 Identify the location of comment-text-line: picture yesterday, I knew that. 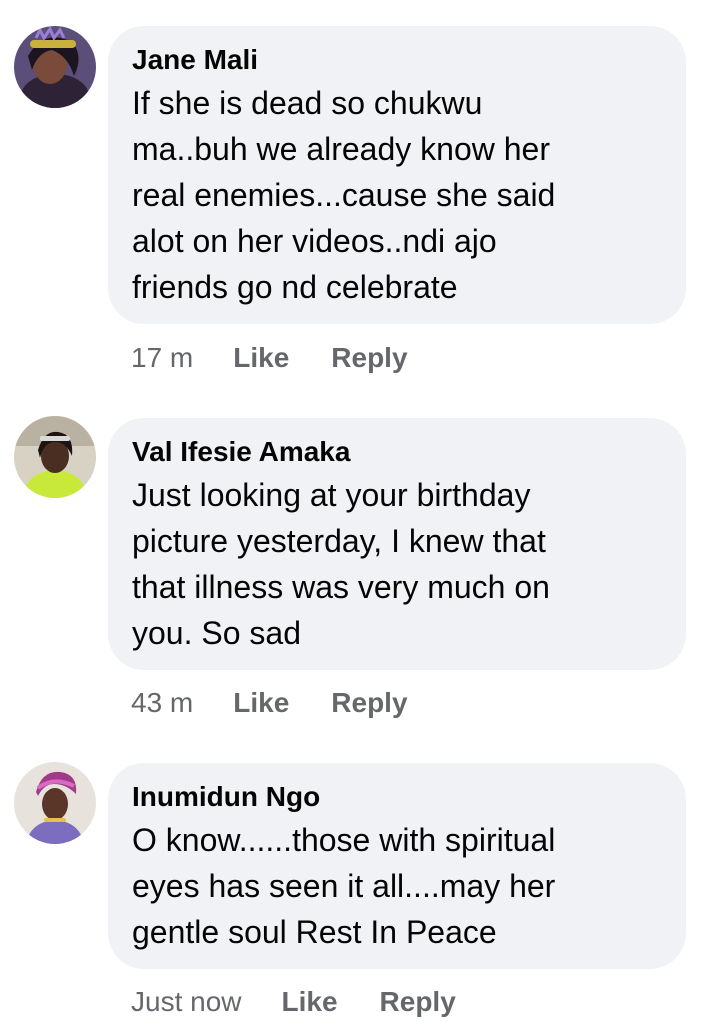
(339, 541).